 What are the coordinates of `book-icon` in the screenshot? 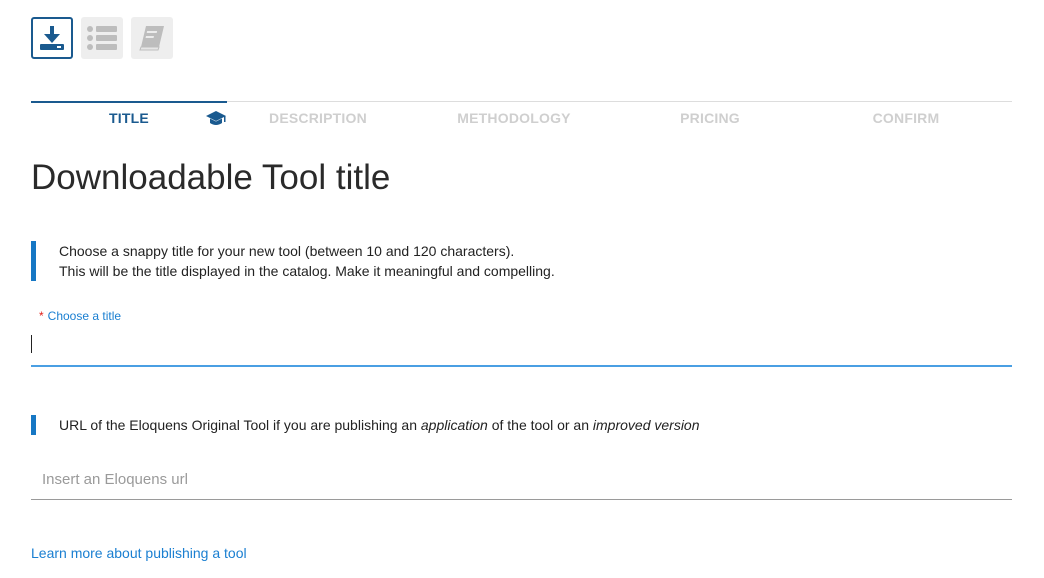 It's located at (151, 38).